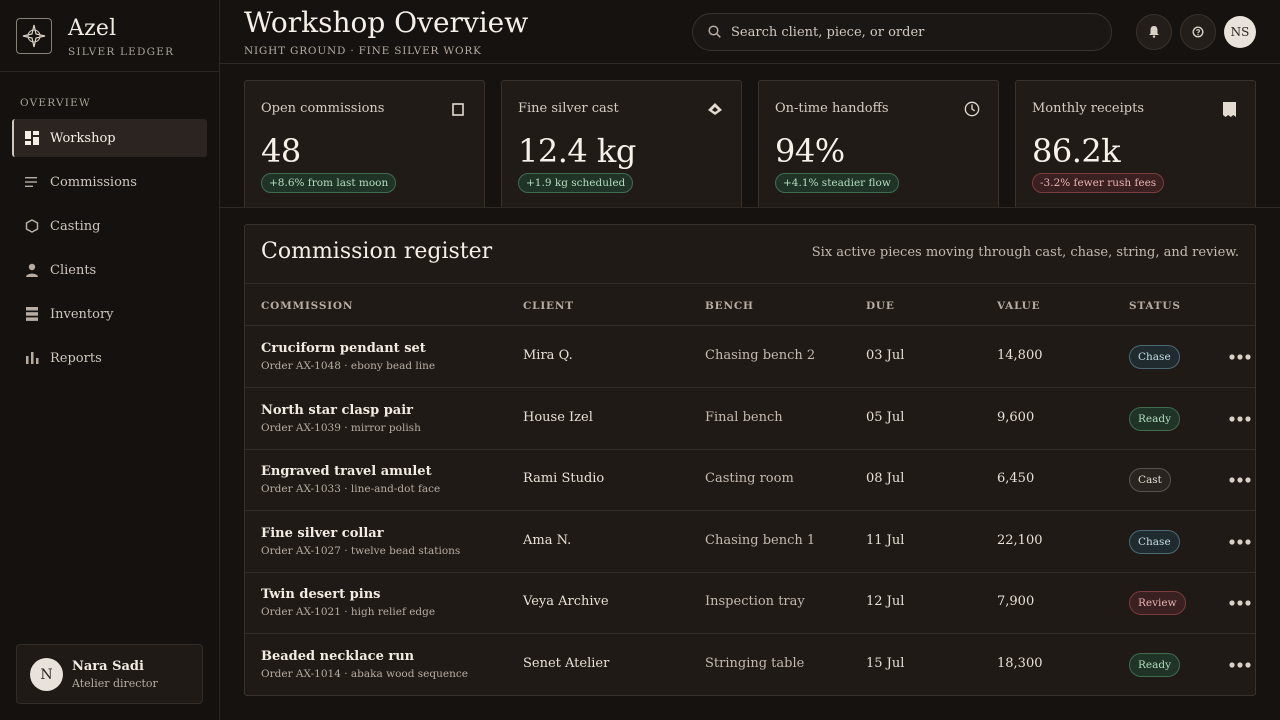 The image size is (1280, 720). I want to click on page-subtitle: NIGHT GROUND · FINE SILVER WORK, so click(363, 51).